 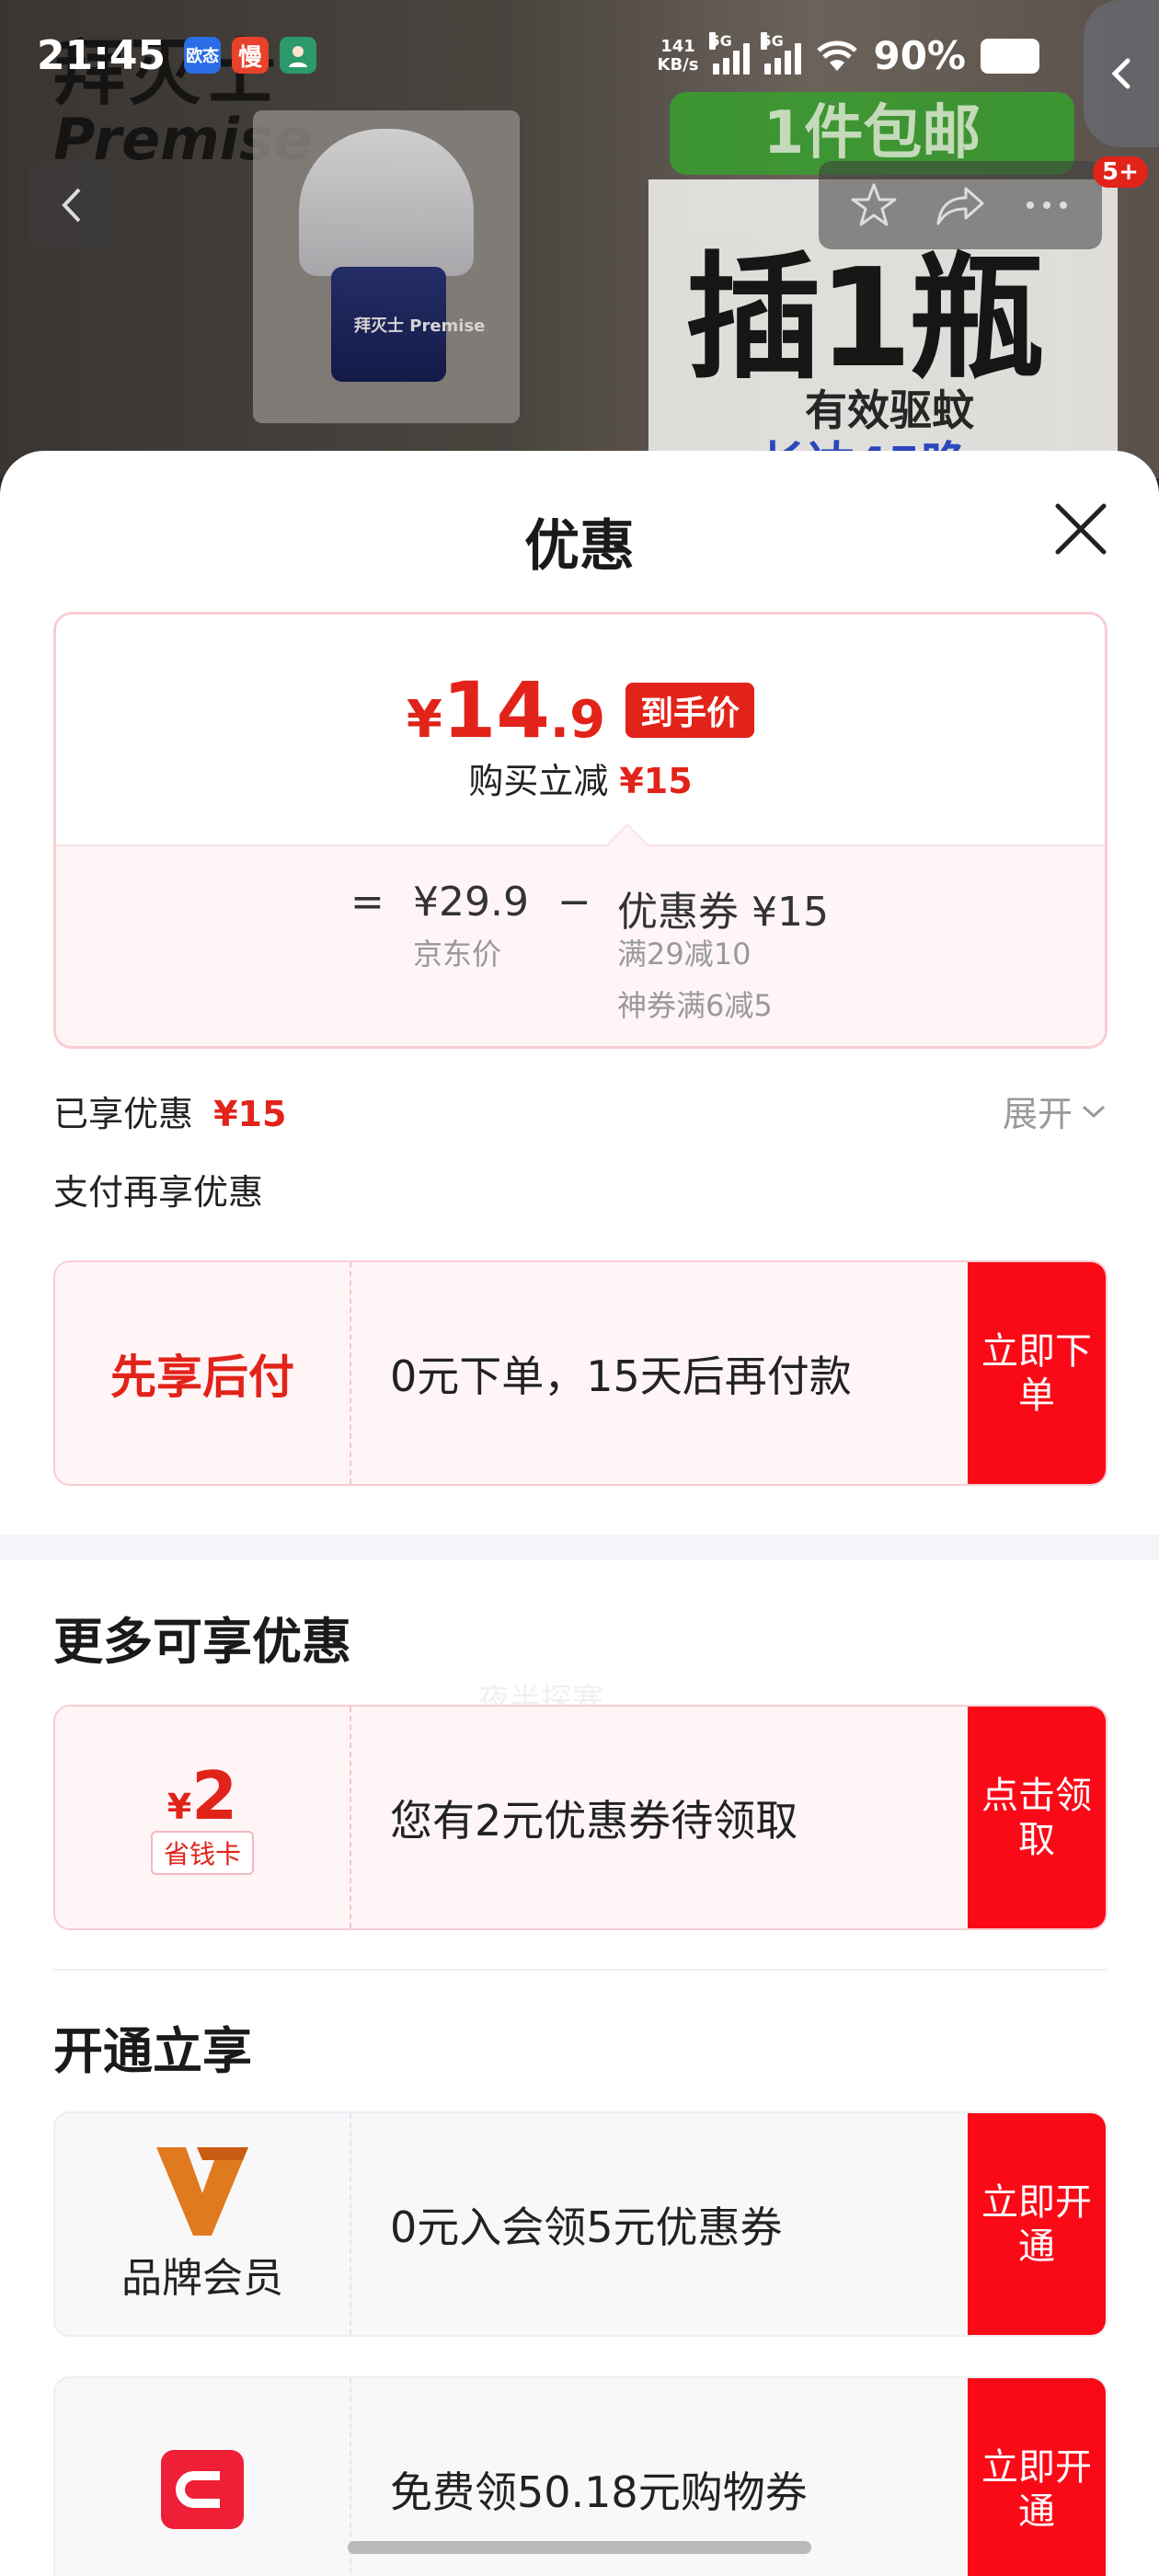 I want to click on brand-member-logo-icon, so click(x=202, y=2191).